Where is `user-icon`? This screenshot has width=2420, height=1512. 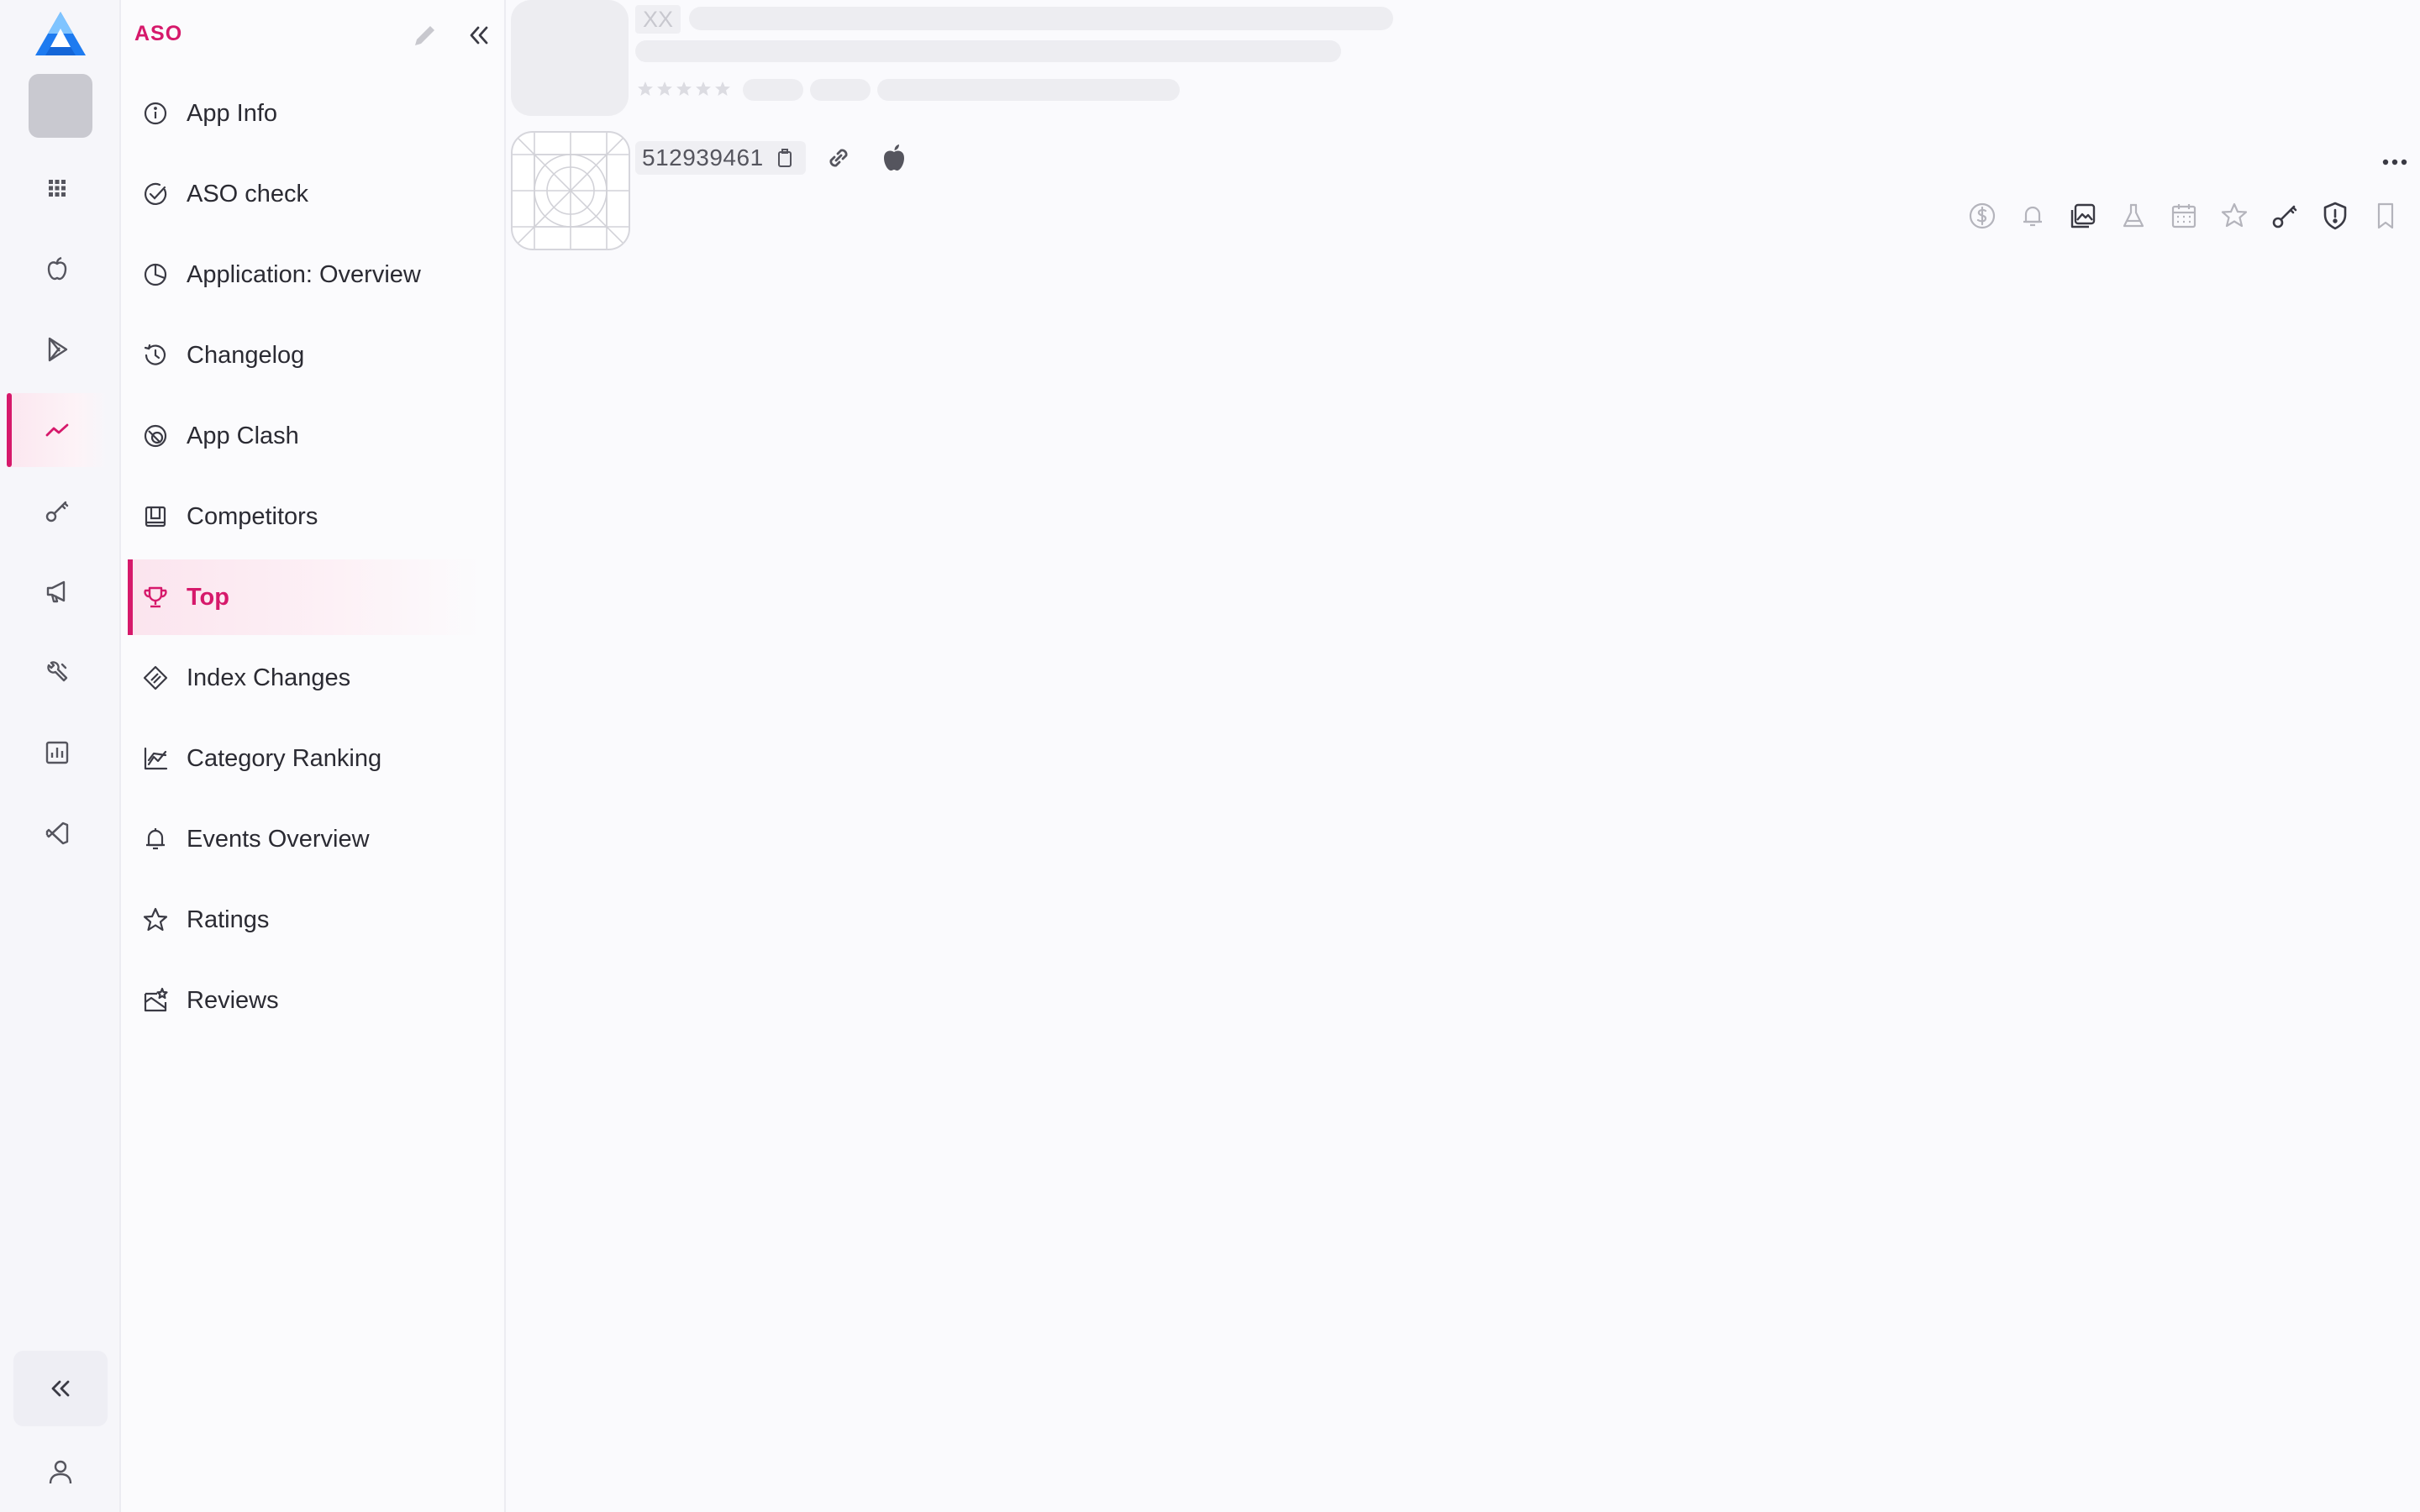
user-icon is located at coordinates (60, 1472).